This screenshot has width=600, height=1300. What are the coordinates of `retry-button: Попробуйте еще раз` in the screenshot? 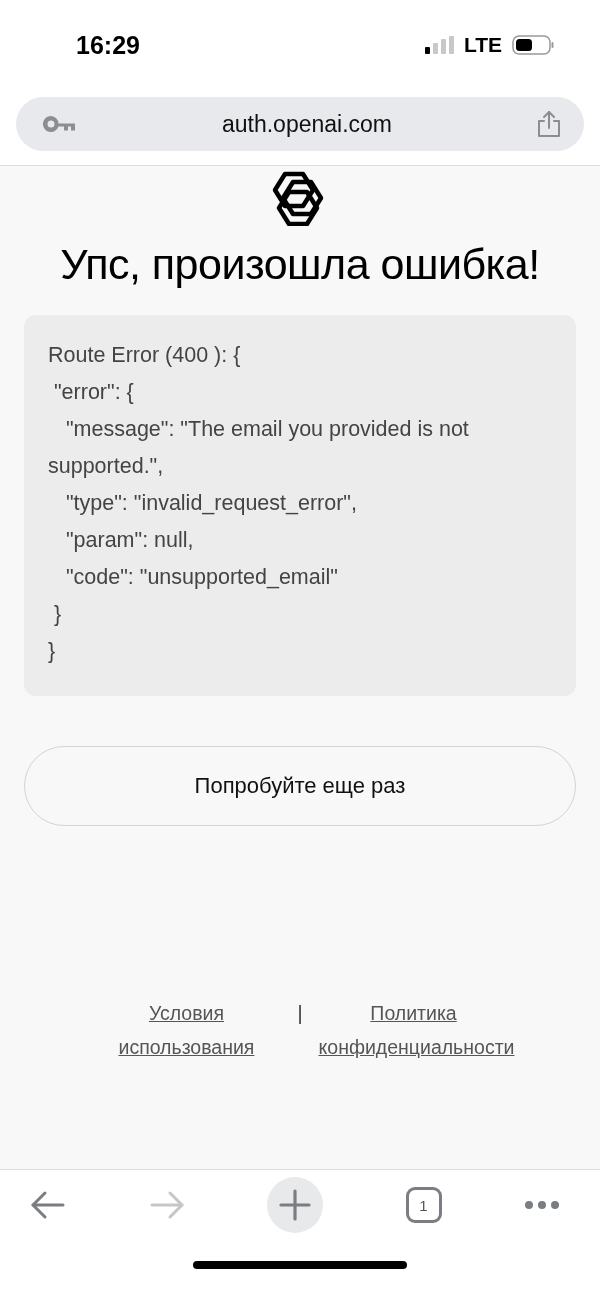 It's located at (300, 786).